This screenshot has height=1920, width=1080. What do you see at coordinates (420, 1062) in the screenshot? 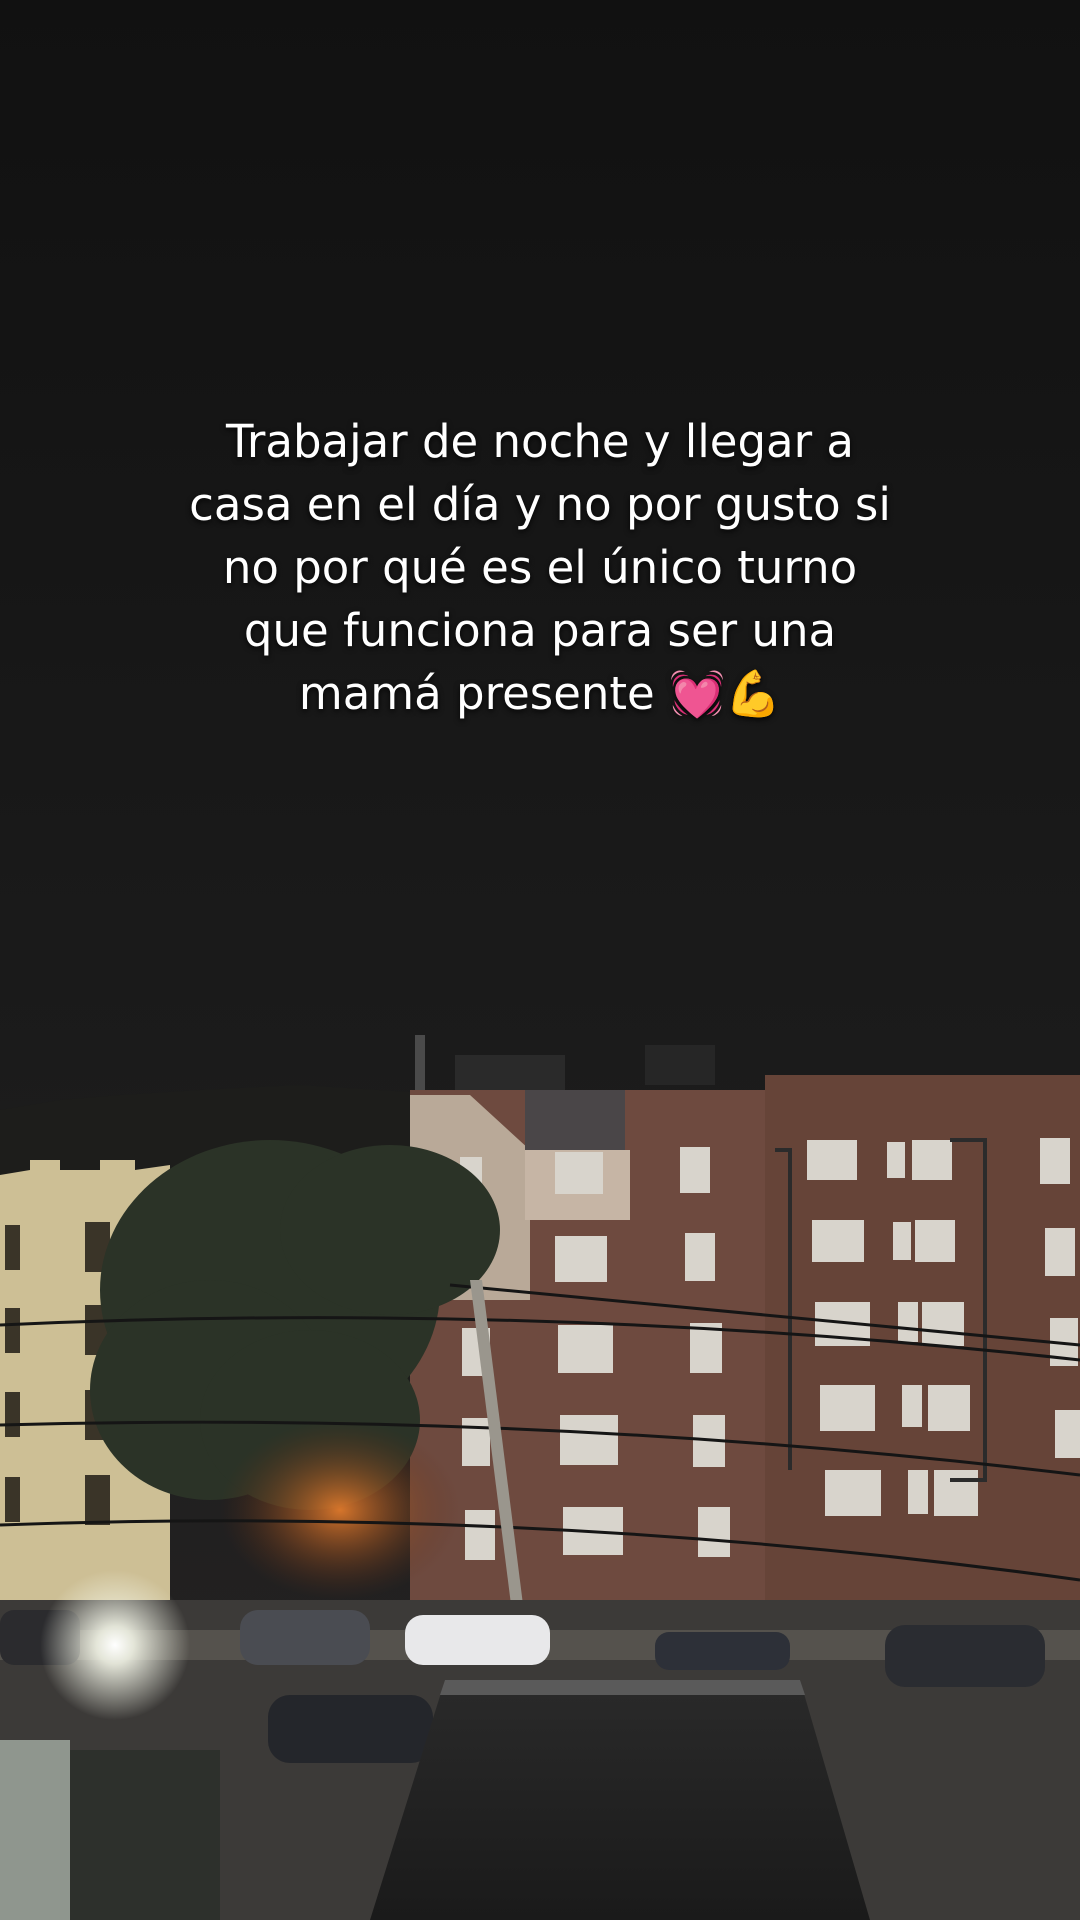
I see `rooftop-antenna` at bounding box center [420, 1062].